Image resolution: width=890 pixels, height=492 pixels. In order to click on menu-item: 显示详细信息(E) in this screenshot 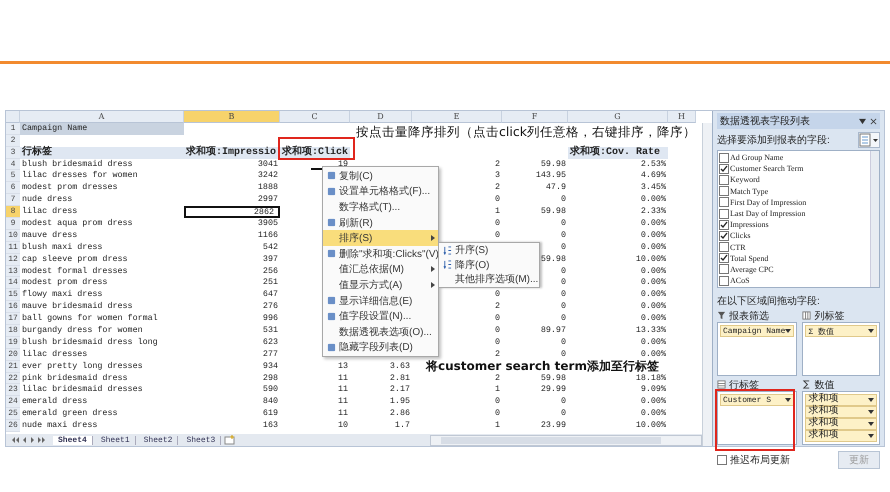, I will do `click(380, 300)`.